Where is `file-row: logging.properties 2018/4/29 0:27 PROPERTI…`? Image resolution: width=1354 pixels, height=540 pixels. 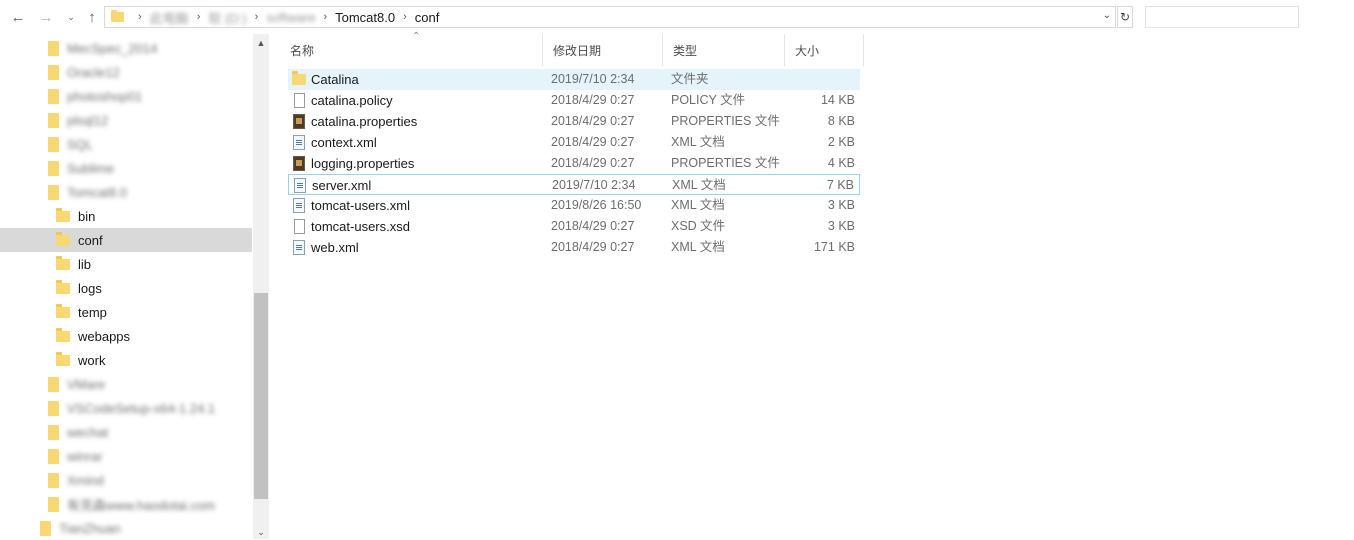 file-row: logging.properties 2018/4/29 0:27 PROPERTI… is located at coordinates (574, 163).